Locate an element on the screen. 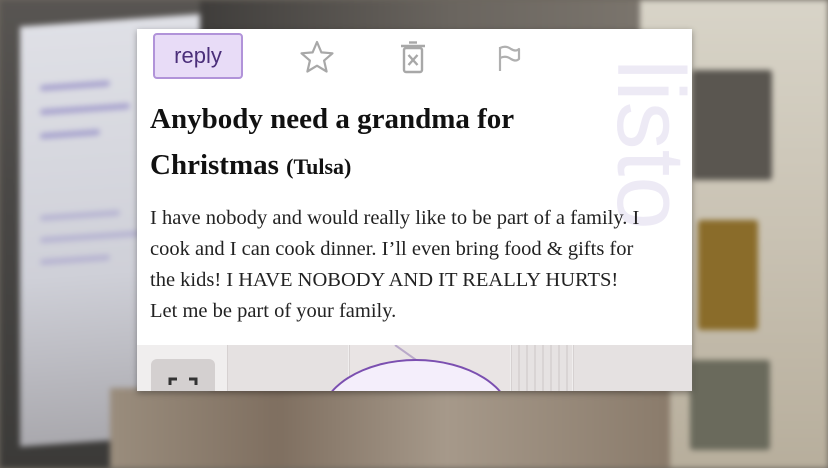 Image resolution: width=828 pixels, height=468 pixels. background-bottom is located at coordinates (390, 428).